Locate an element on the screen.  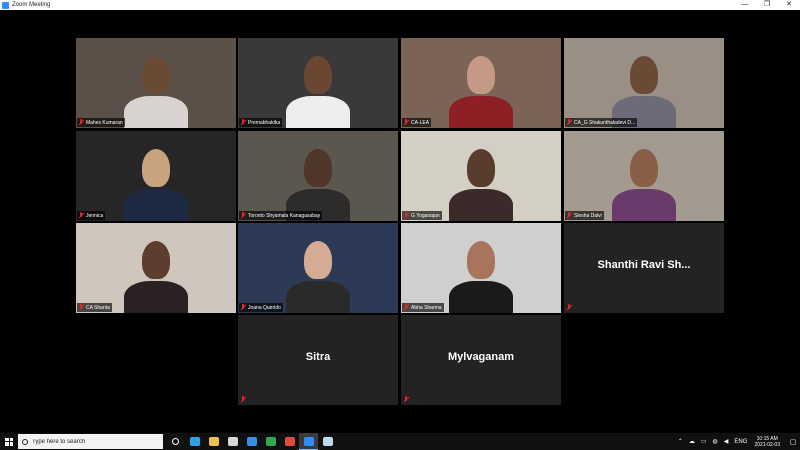
mail-icon is located at coordinates (251, 441).